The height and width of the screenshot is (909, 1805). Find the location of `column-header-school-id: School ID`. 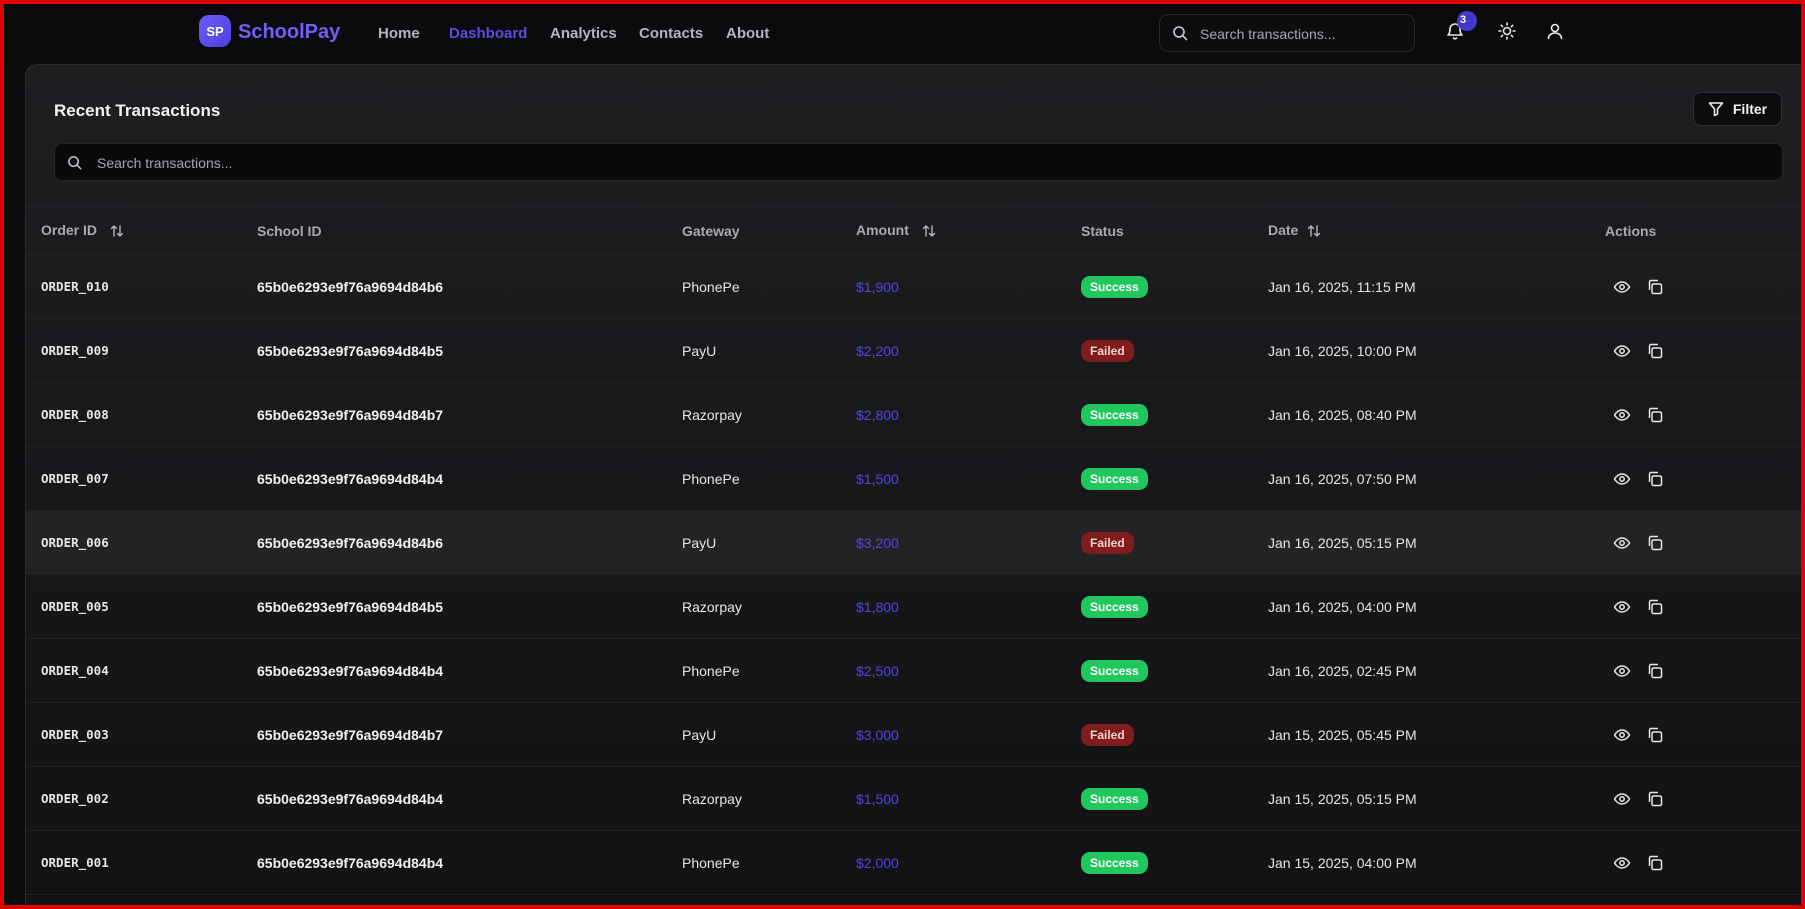

column-header-school-id: School ID is located at coordinates (469, 231).